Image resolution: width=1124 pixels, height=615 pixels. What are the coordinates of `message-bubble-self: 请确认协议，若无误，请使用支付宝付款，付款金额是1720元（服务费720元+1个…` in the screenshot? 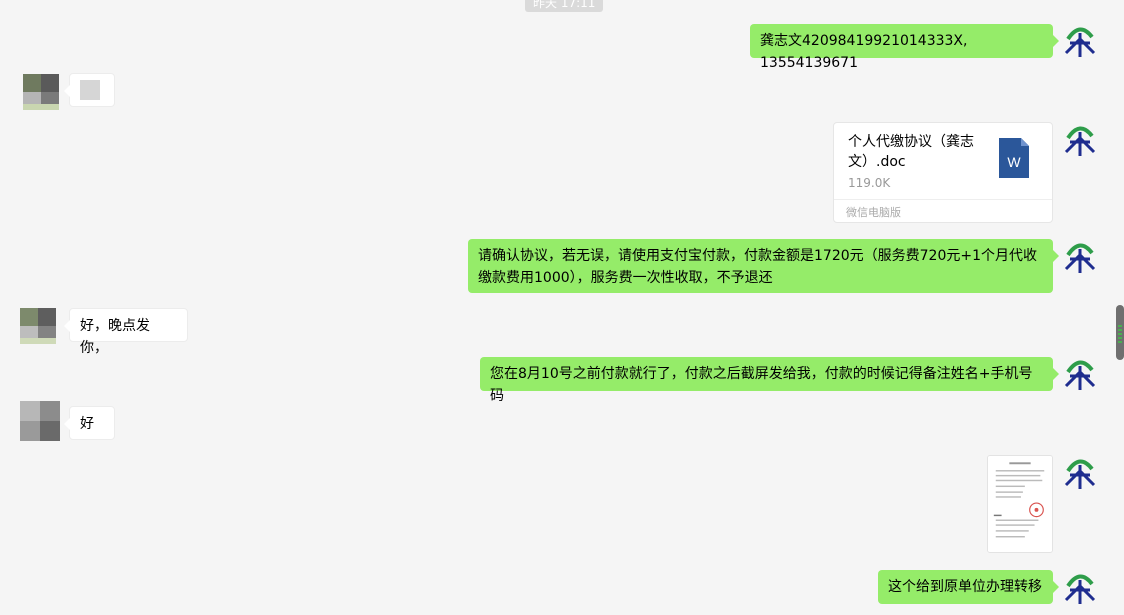 It's located at (763, 266).